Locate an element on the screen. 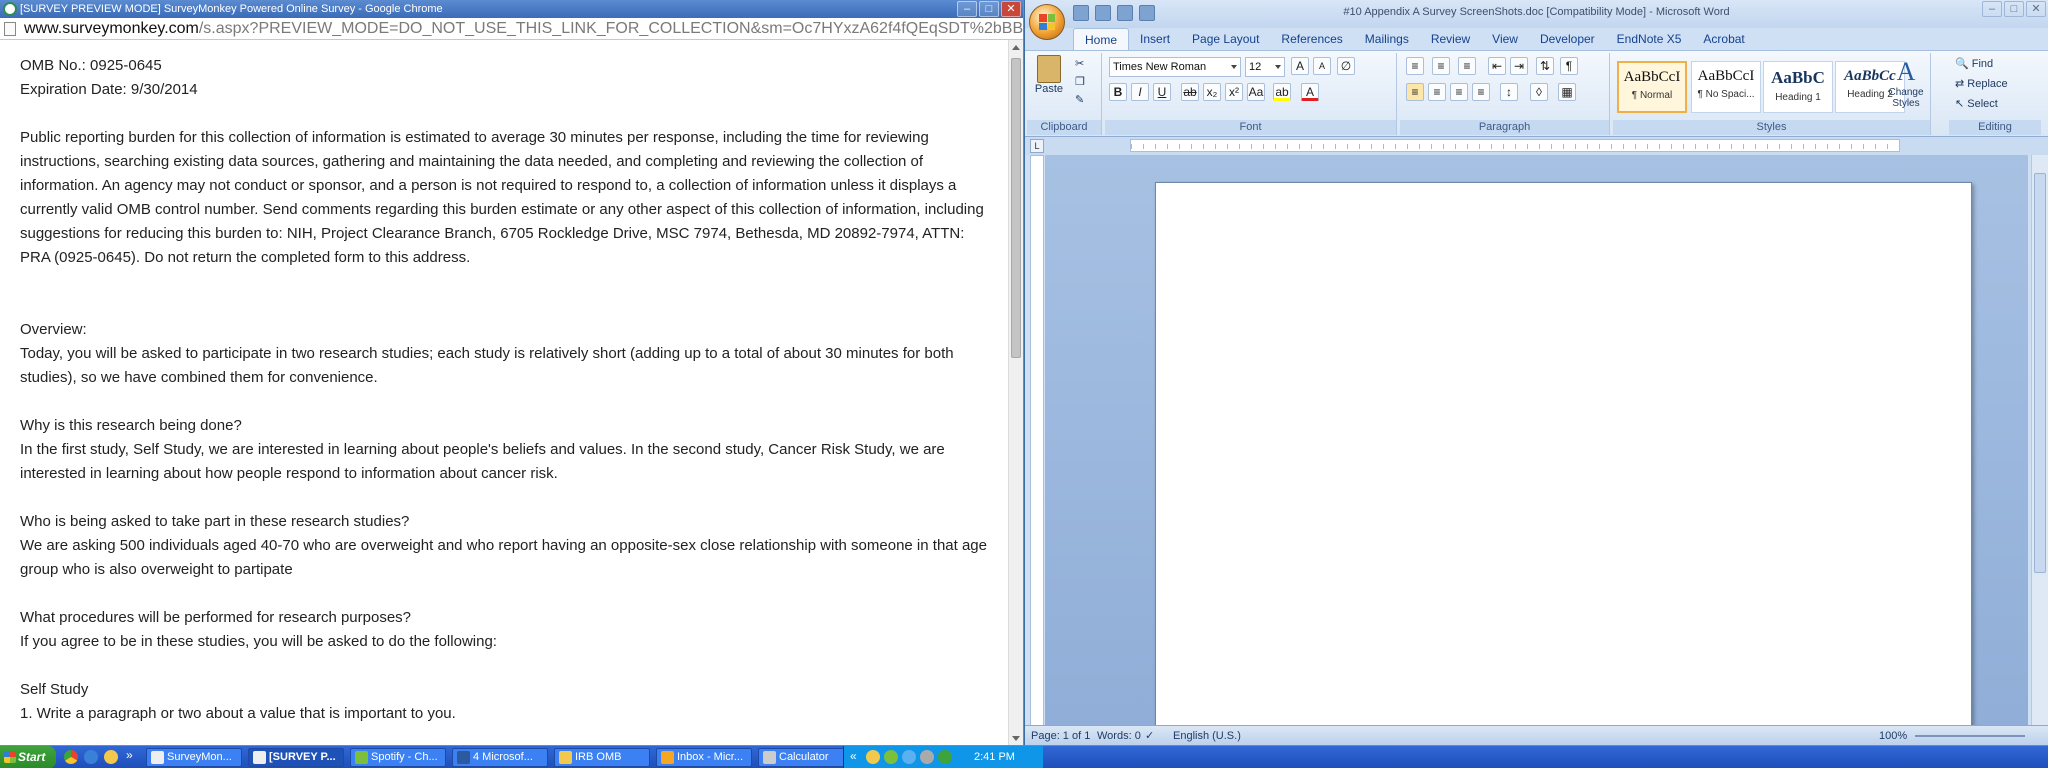  vertical-ruler is located at coordinates (1037, 450).